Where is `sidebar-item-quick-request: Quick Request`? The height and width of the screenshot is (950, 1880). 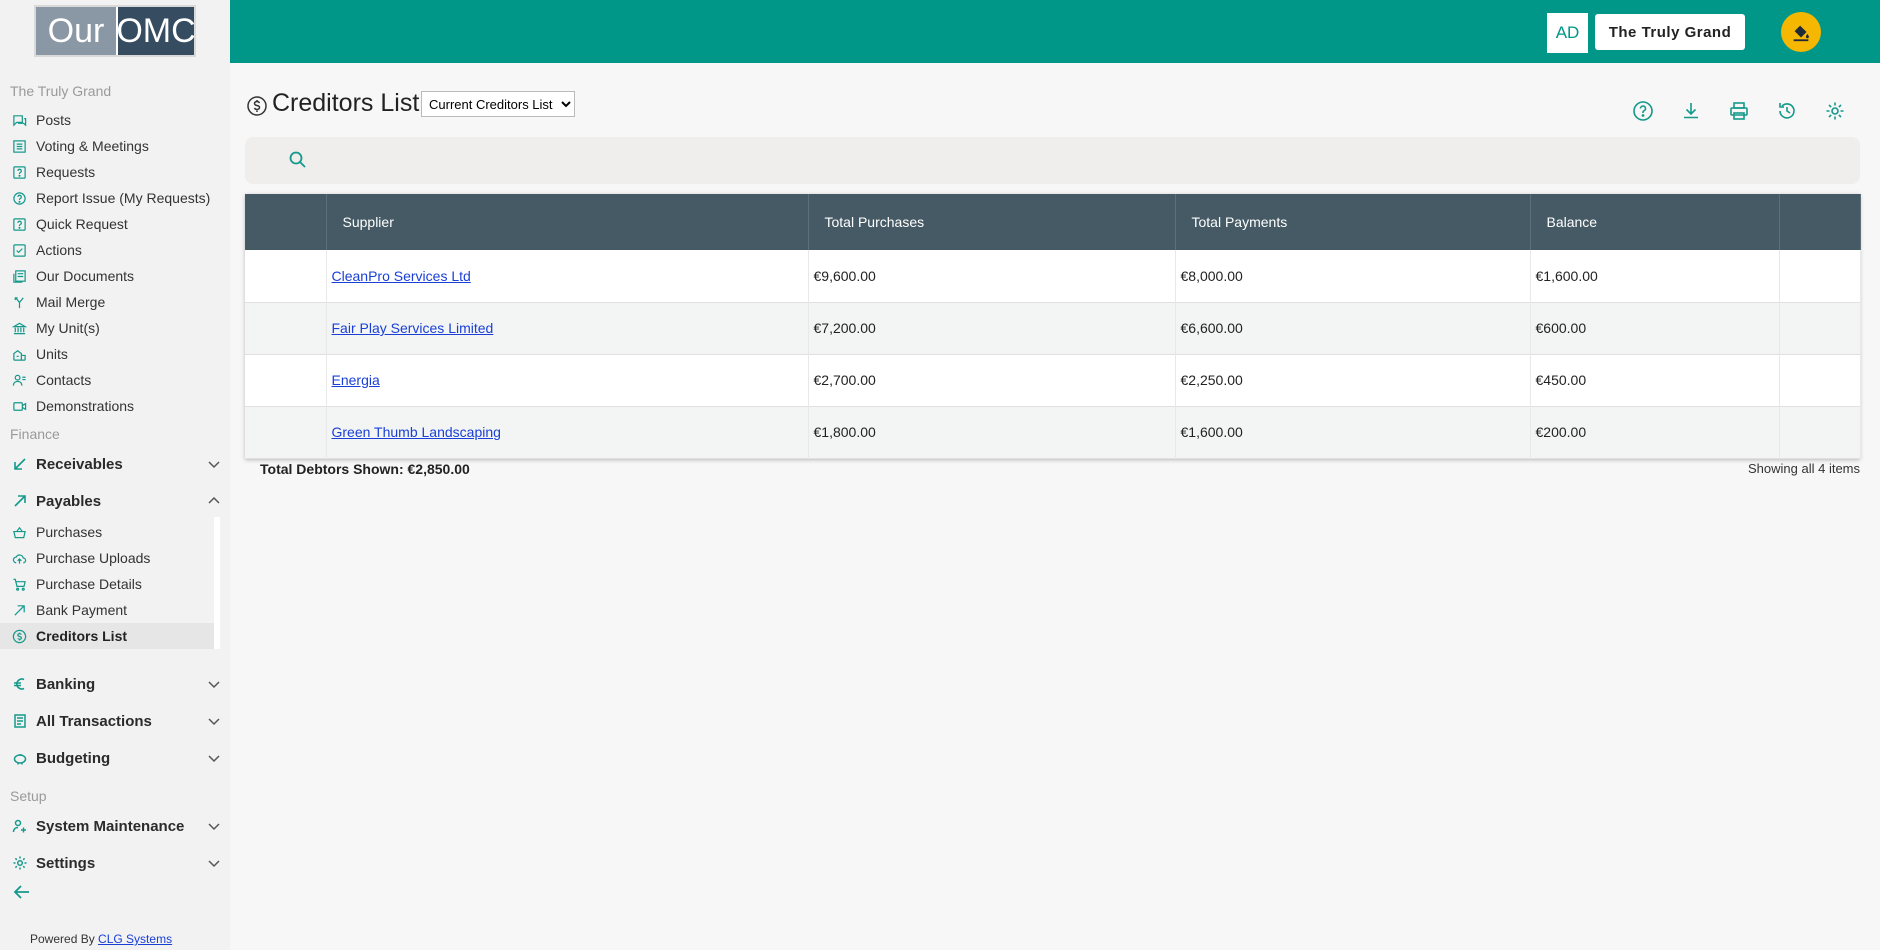
sidebar-item-quick-request: Quick Request is located at coordinates (107, 224).